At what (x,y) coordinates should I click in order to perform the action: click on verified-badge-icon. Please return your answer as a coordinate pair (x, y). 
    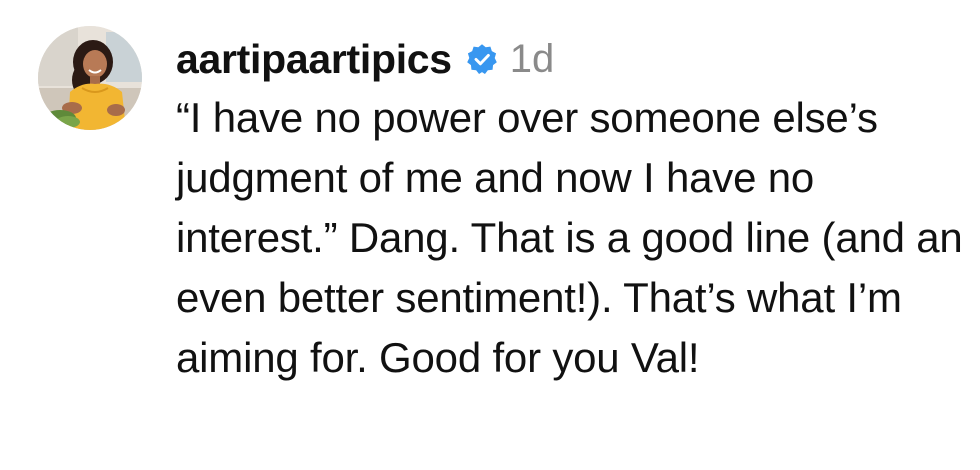
    Looking at the image, I should click on (481, 59).